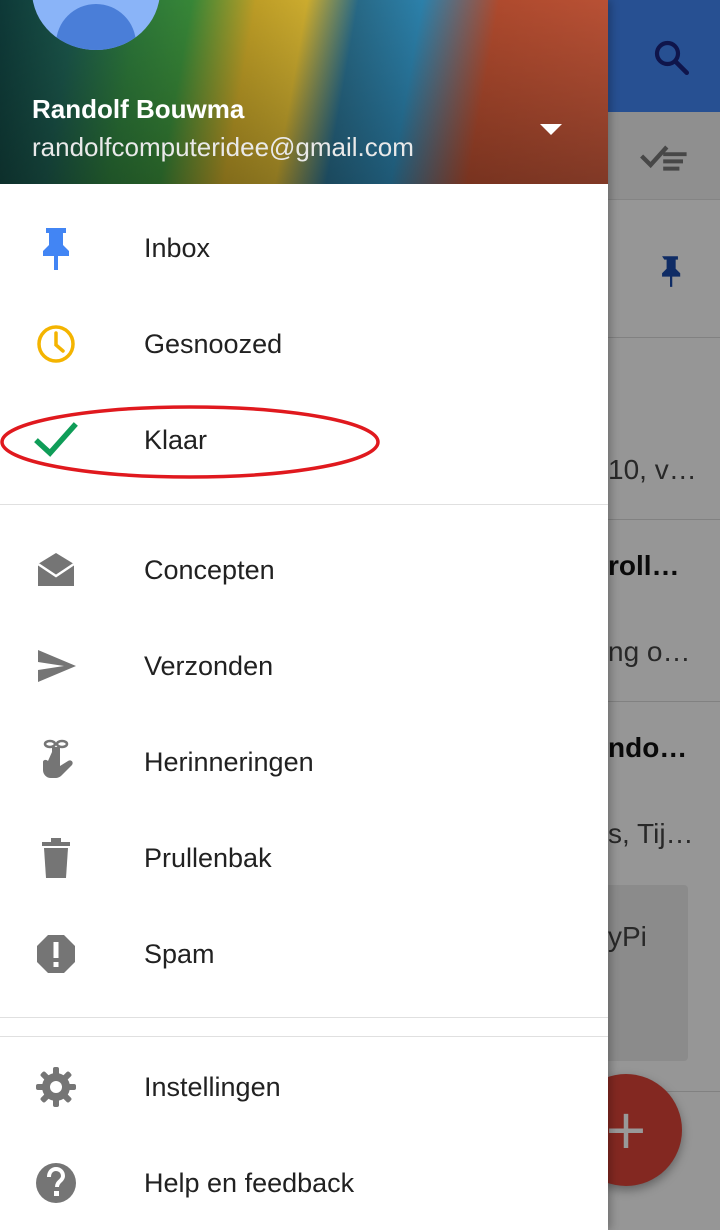 Image resolution: width=720 pixels, height=1230 pixels. What do you see at coordinates (213, 344) in the screenshot?
I see `nav-label: Gesnoozed` at bounding box center [213, 344].